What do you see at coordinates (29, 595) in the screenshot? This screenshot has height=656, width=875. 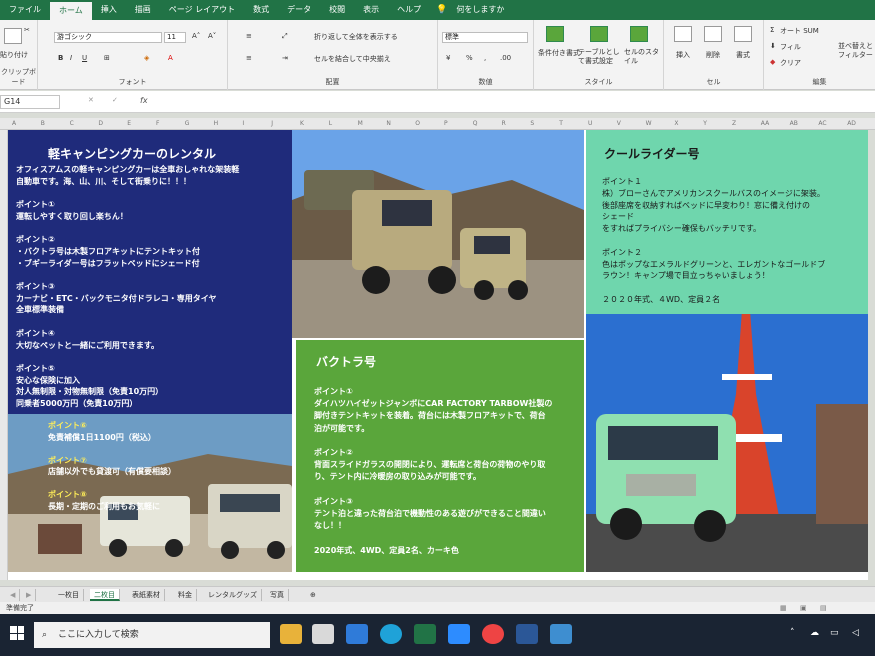 I see `next-sheet-icon: ▶` at bounding box center [29, 595].